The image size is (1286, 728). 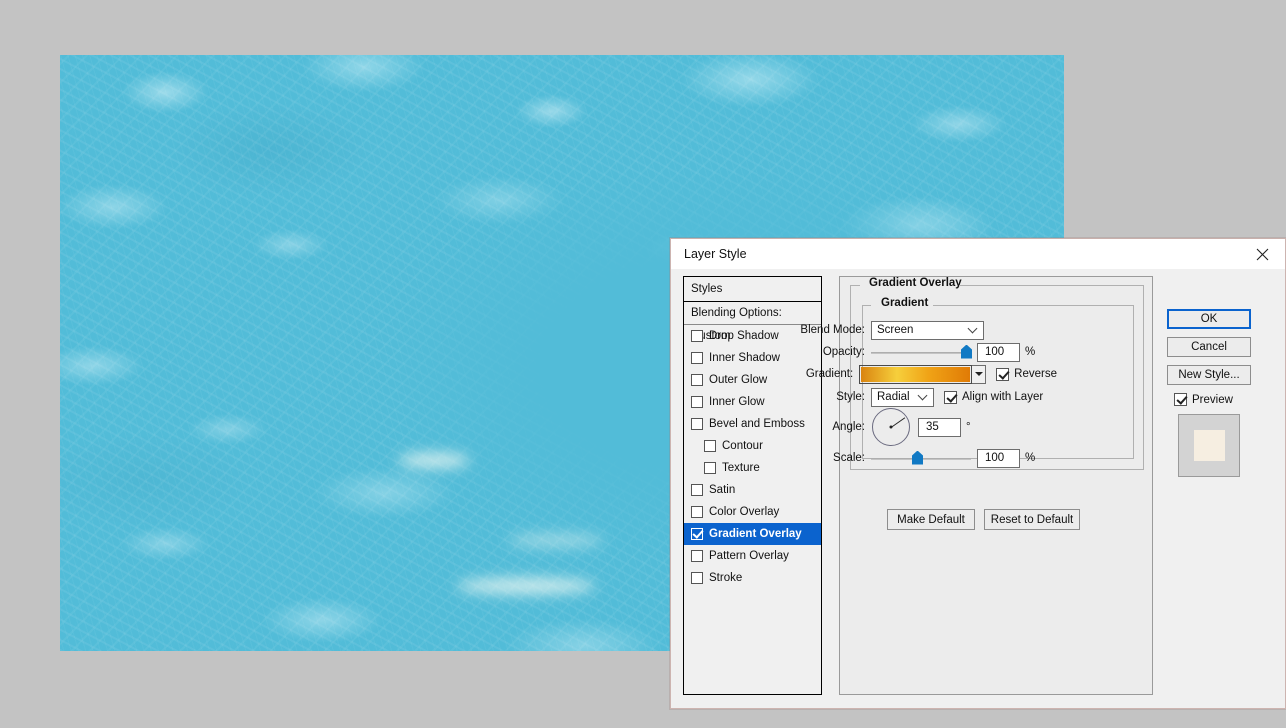 What do you see at coordinates (1209, 347) in the screenshot?
I see `cancel-button: Cancel` at bounding box center [1209, 347].